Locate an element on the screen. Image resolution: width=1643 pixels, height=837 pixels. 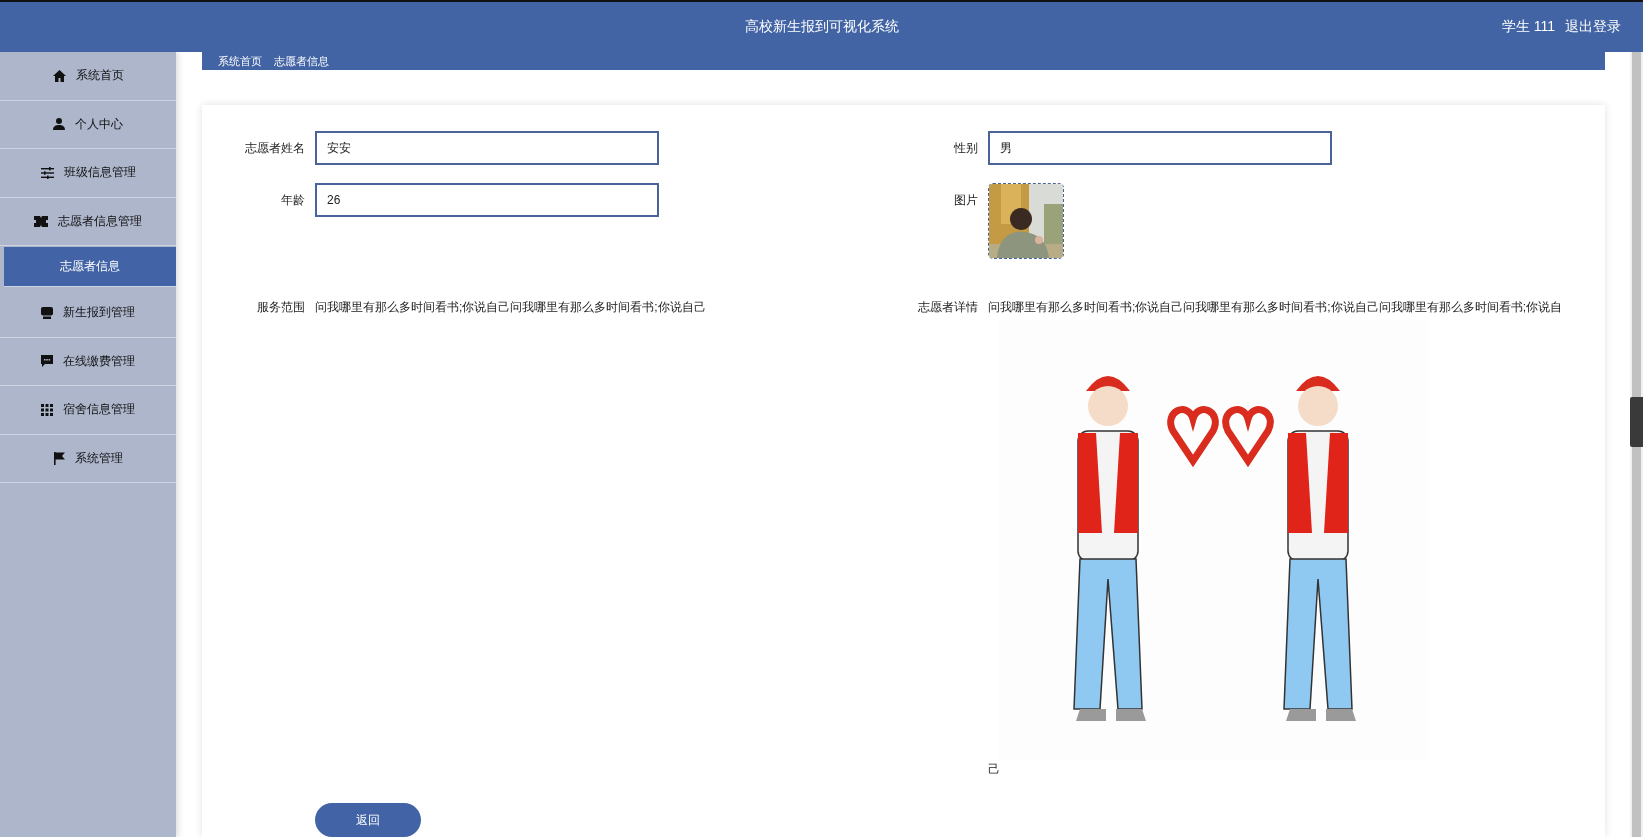
logout-link: 退出登录 is located at coordinates (1593, 27).